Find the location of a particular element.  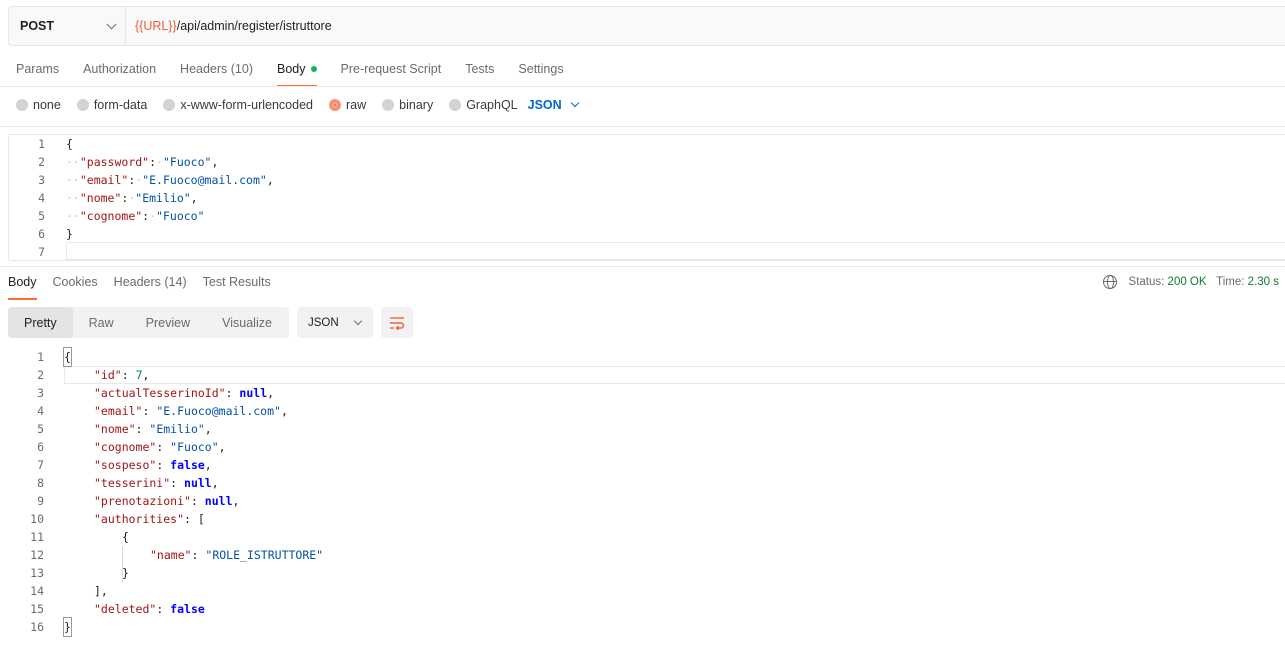

response-format-select: JSON is located at coordinates (335, 322).